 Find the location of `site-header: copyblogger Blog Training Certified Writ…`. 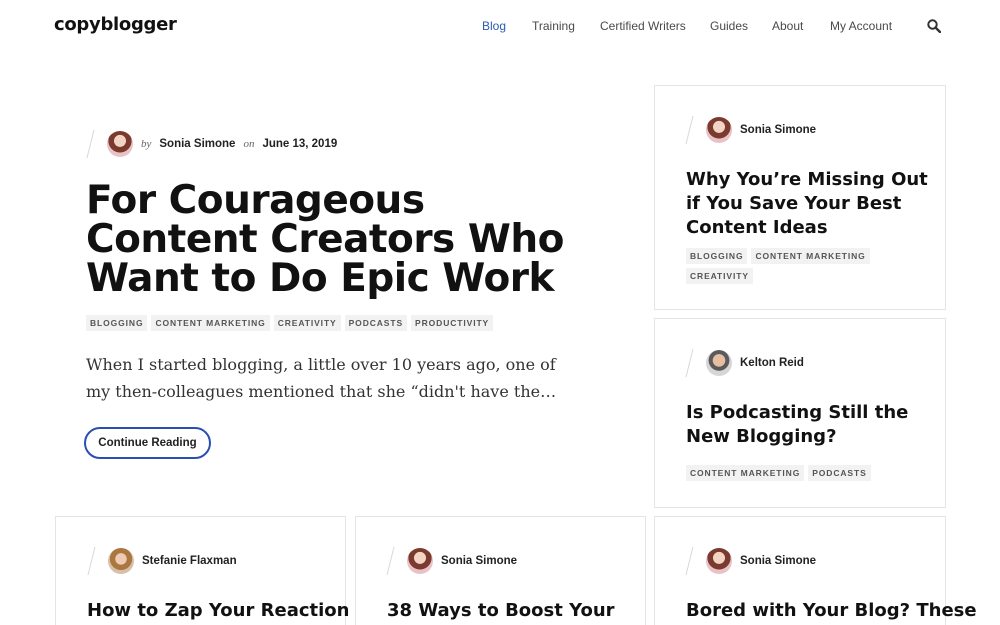

site-header: copyblogger Blog Training Certified Writ… is located at coordinates (500, 26).